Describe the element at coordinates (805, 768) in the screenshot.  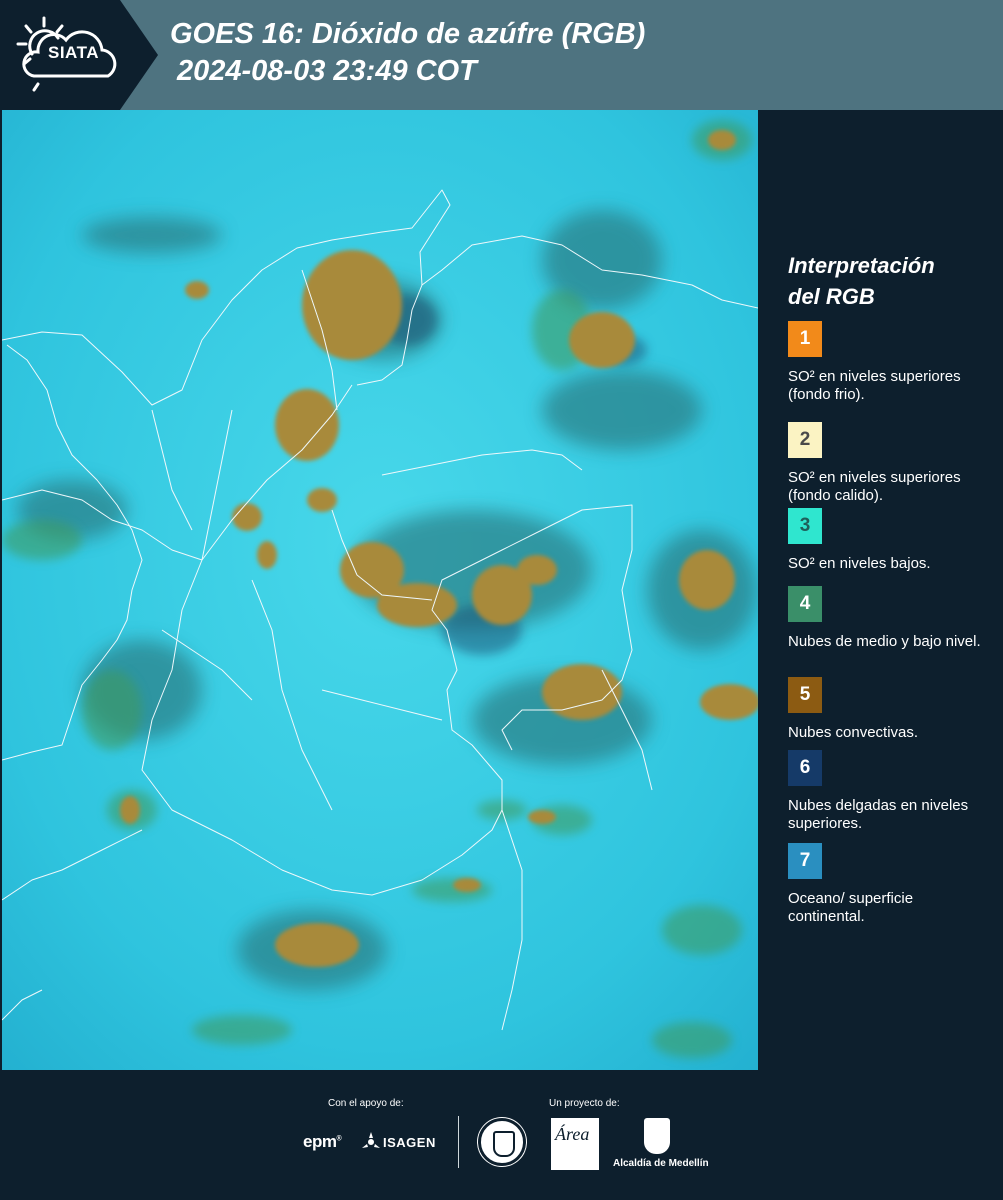
I see `legend-swatch: 6` at that location.